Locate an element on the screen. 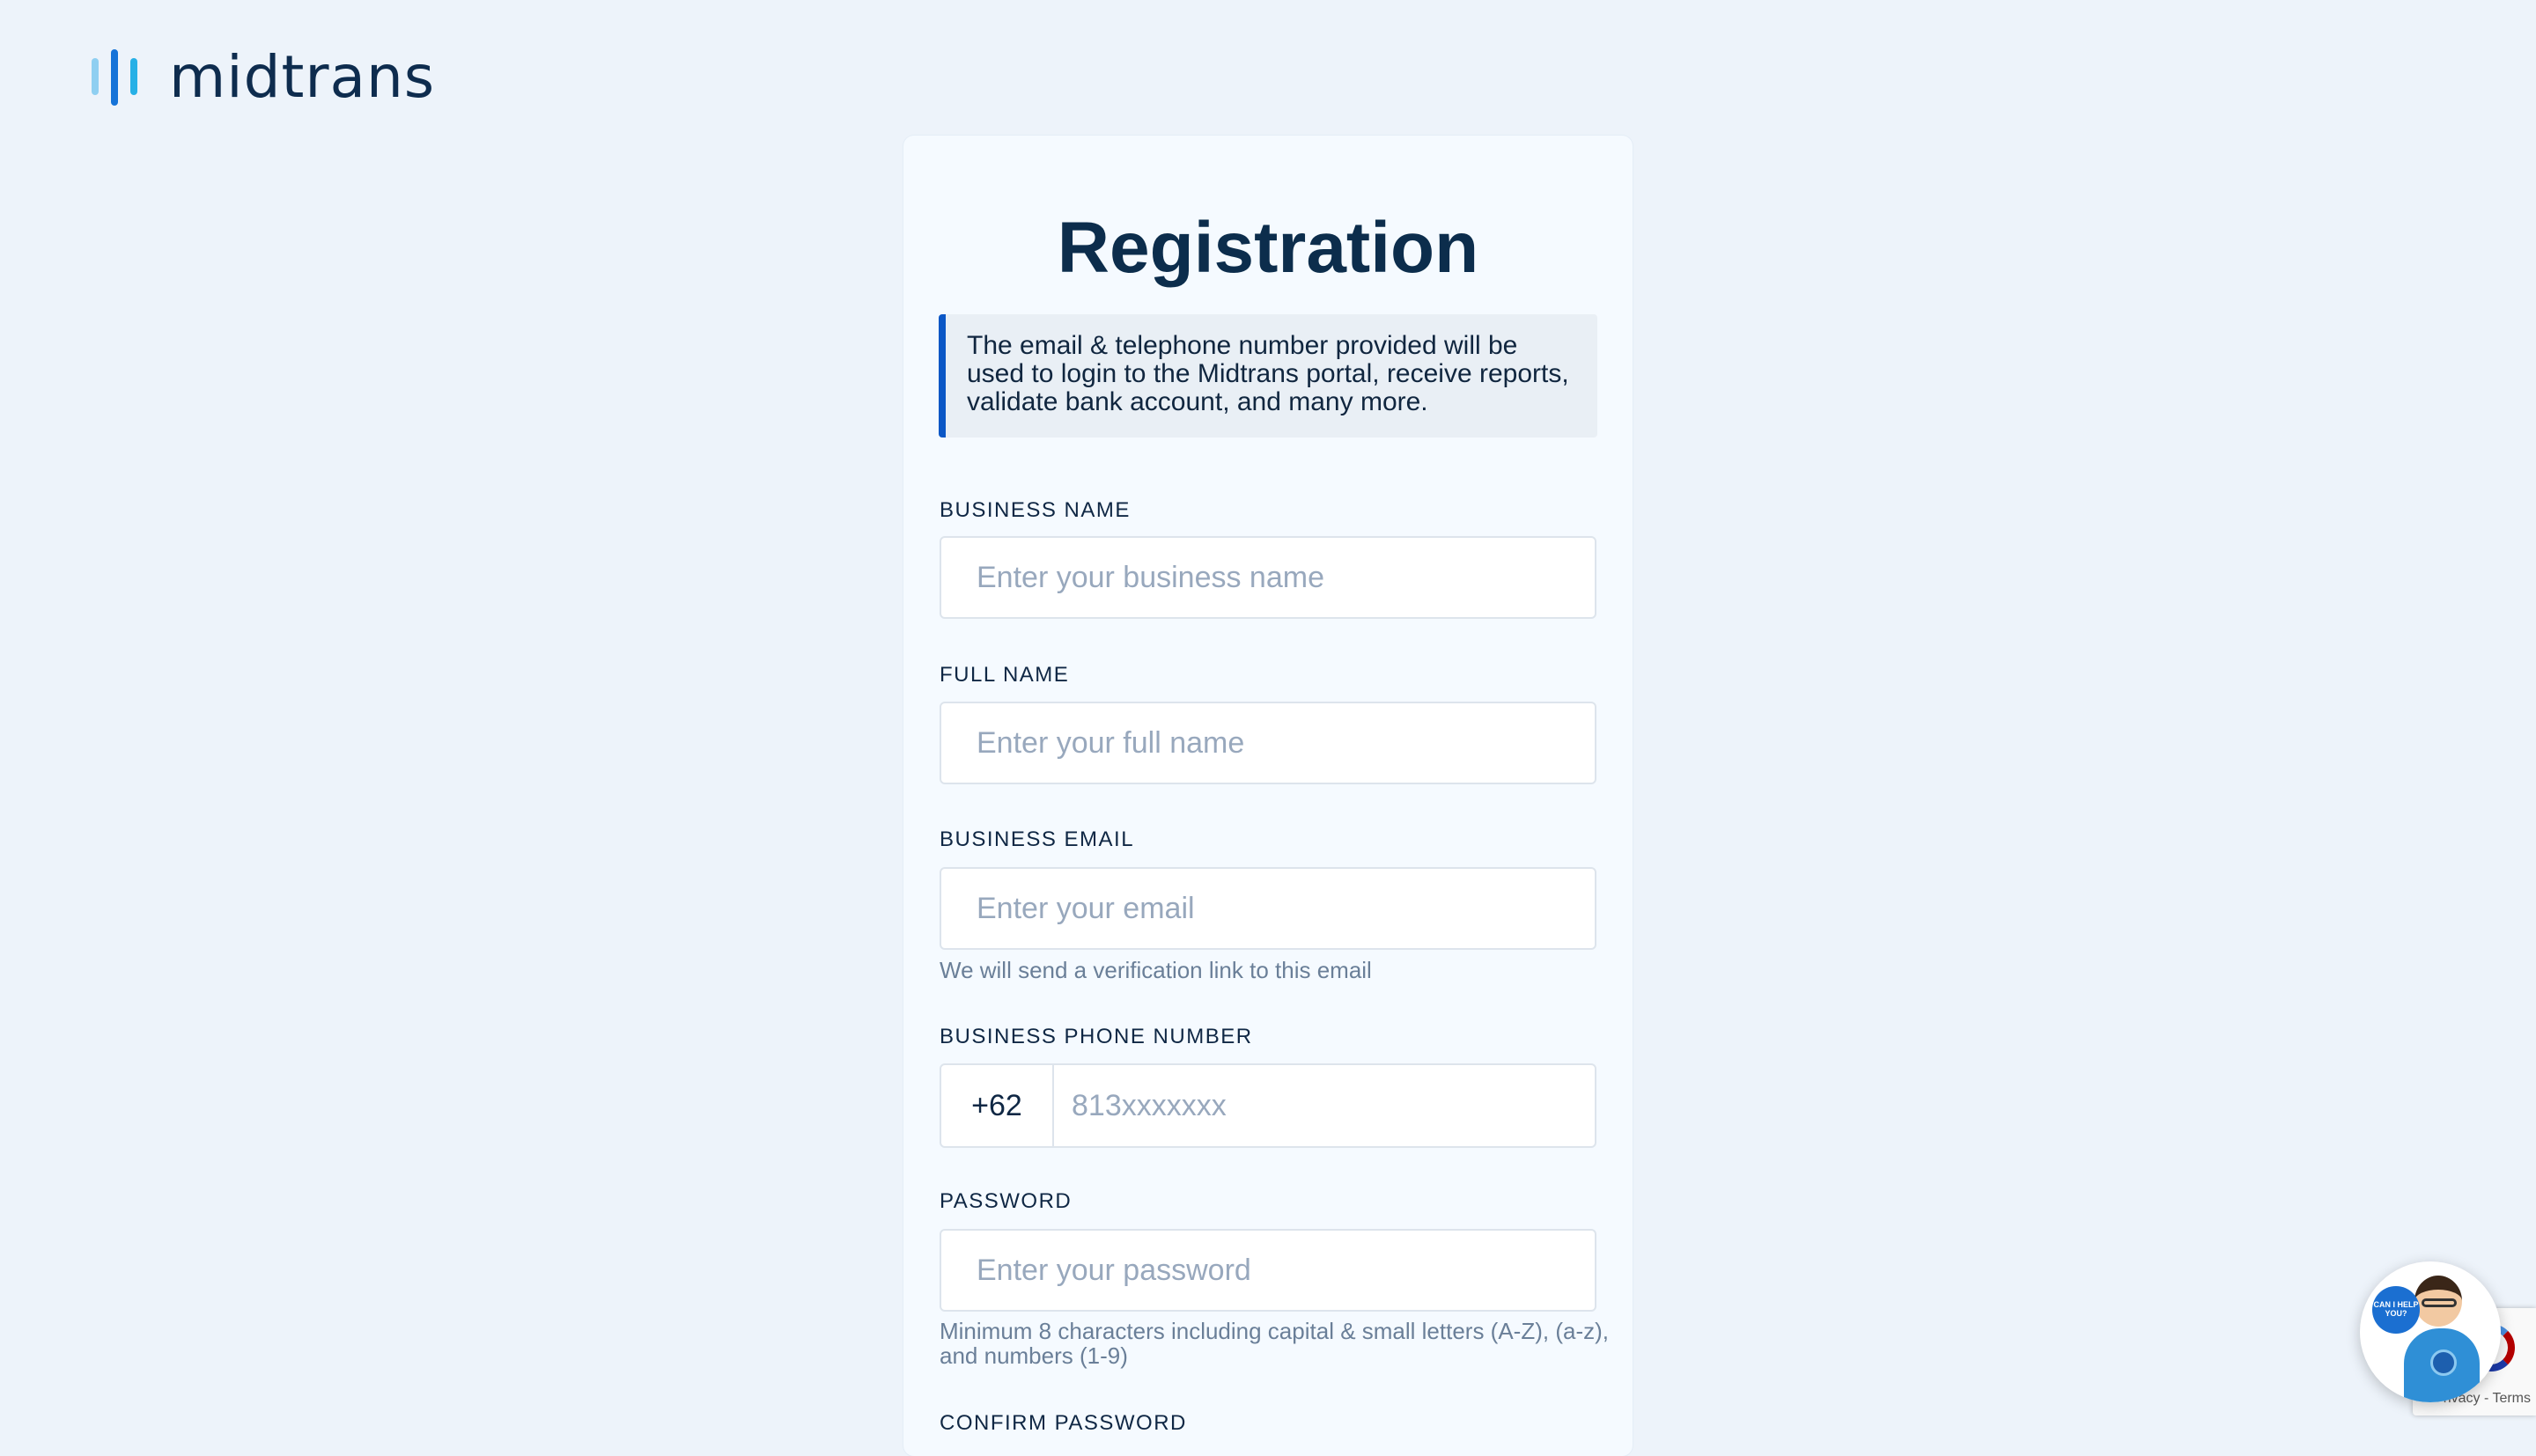 This screenshot has width=2536, height=1456. confirm-password-label: CONFIRM PASSWORD is located at coordinates (1063, 1423).